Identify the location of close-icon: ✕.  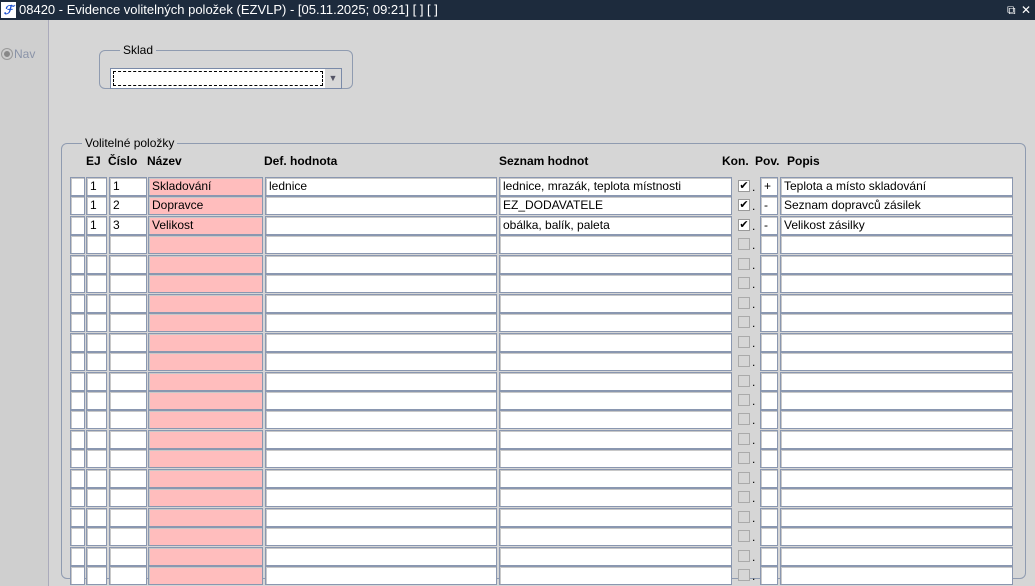
(1026, 10).